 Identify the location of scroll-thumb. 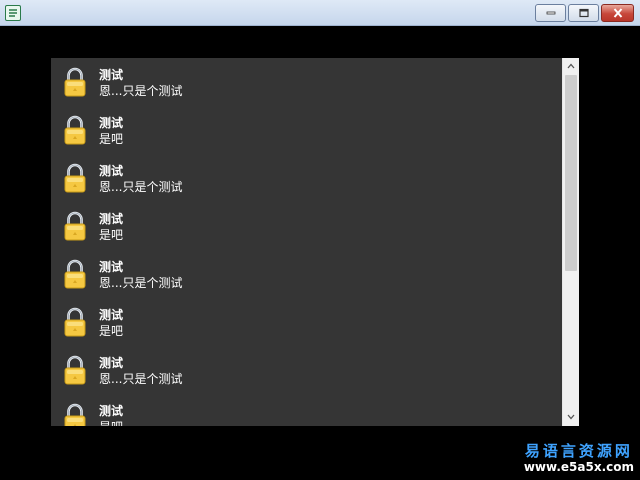
(571, 173).